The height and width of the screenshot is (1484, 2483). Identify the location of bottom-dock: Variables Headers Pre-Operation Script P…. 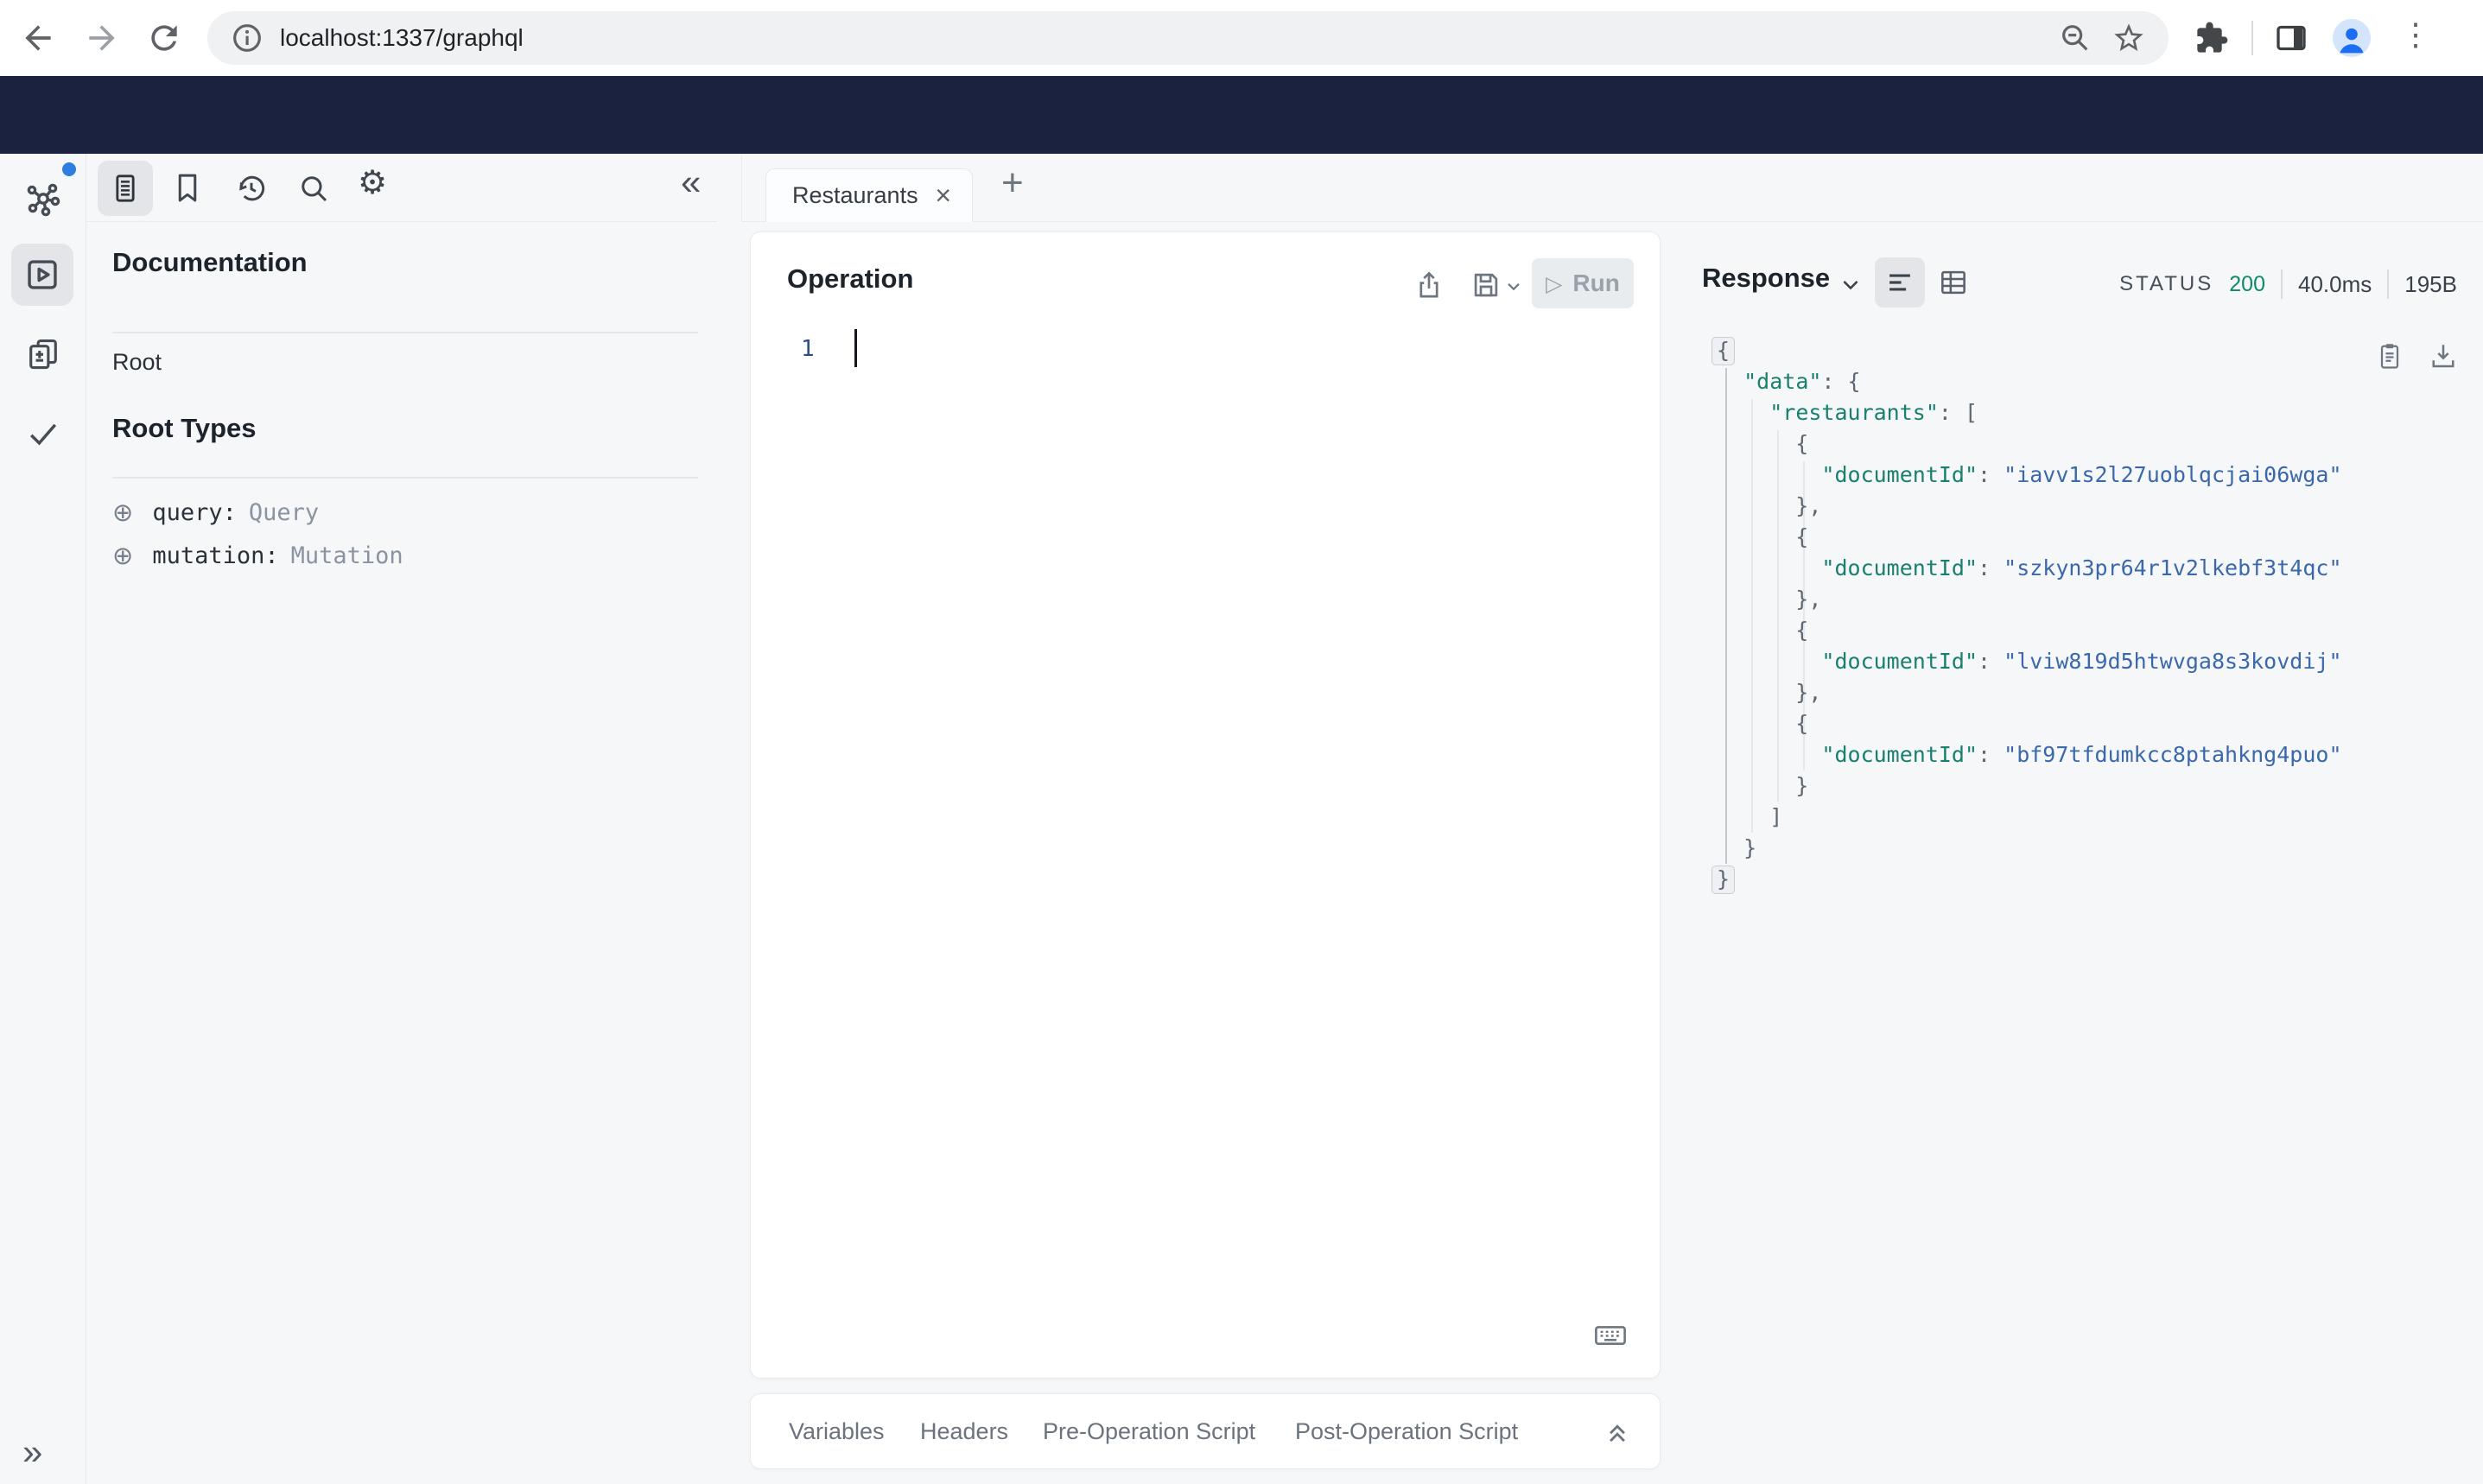
(1206, 1431).